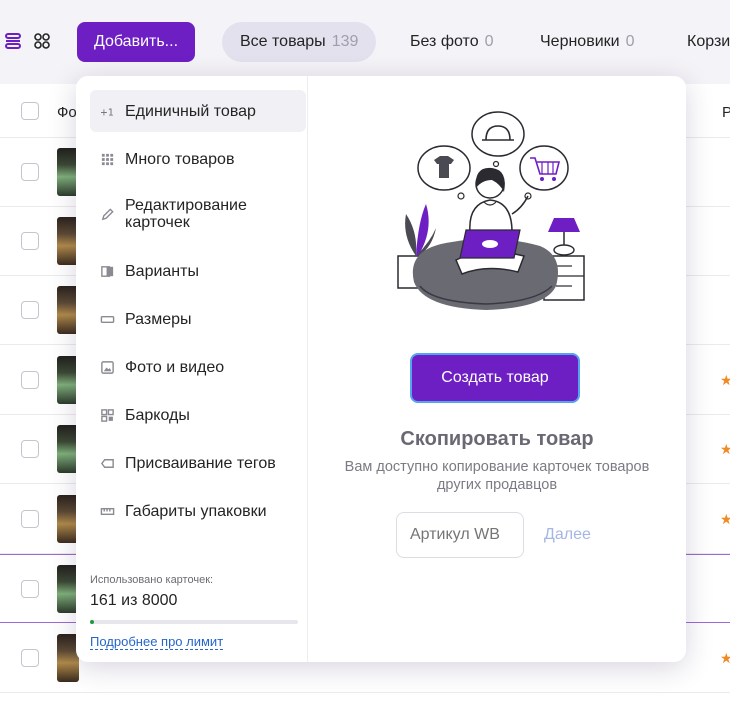 This screenshot has width=730, height=702. I want to click on tab-no-photo: Без фото 0, so click(452, 42).